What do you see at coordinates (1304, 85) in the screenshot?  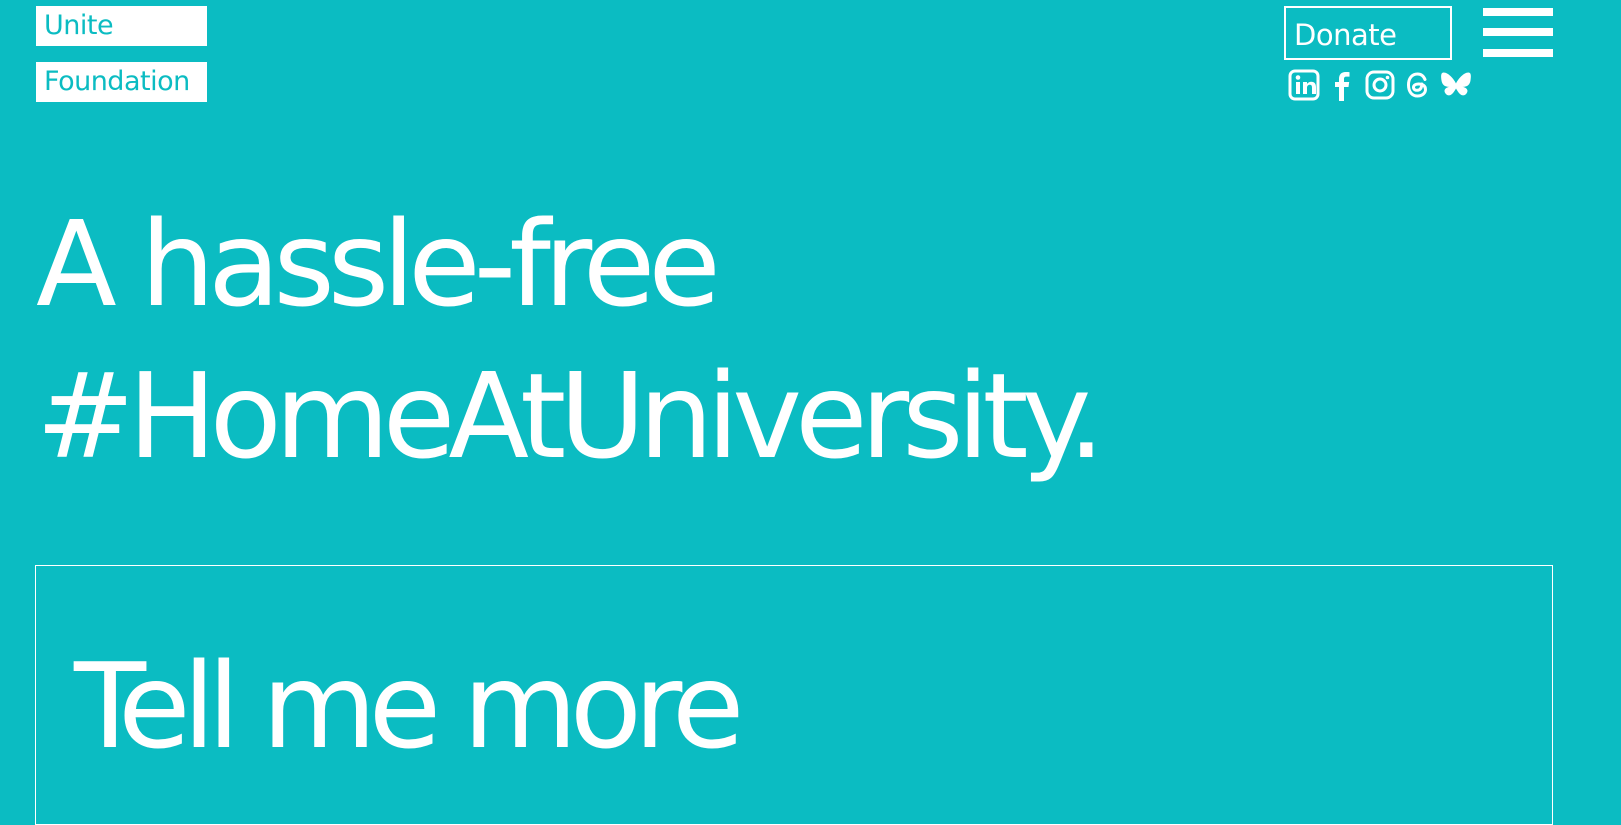 I see `linkedin-icon` at bounding box center [1304, 85].